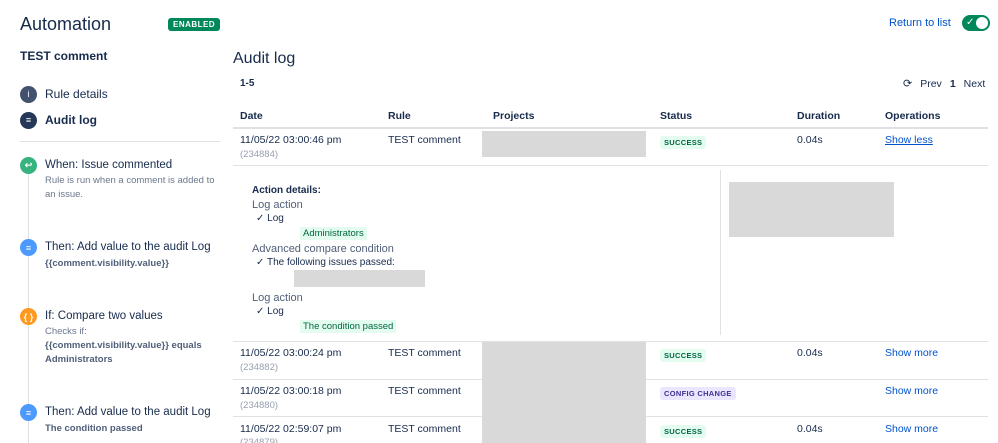  I want to click on page-title: Audit log, so click(264, 58).